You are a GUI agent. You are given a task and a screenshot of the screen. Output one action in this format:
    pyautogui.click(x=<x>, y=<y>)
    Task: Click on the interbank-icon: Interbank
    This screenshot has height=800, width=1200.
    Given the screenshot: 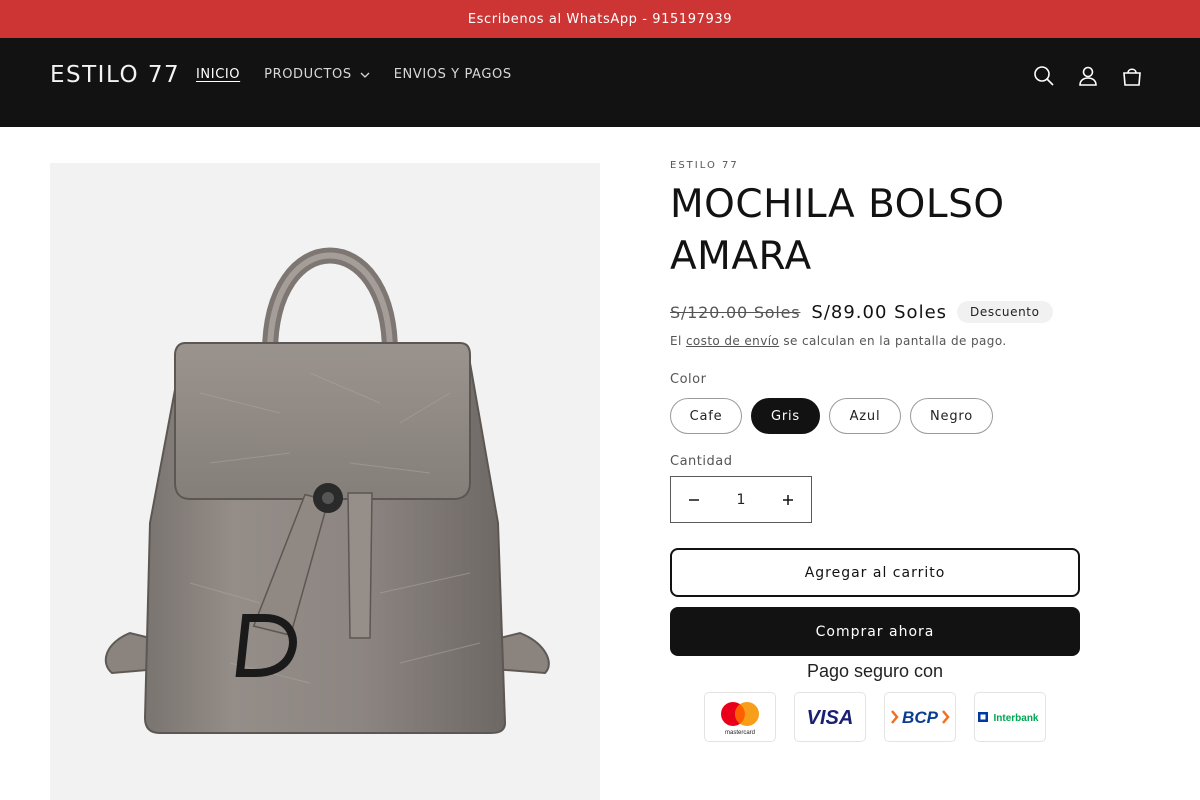 What is the action you would take?
    pyautogui.click(x=1010, y=717)
    